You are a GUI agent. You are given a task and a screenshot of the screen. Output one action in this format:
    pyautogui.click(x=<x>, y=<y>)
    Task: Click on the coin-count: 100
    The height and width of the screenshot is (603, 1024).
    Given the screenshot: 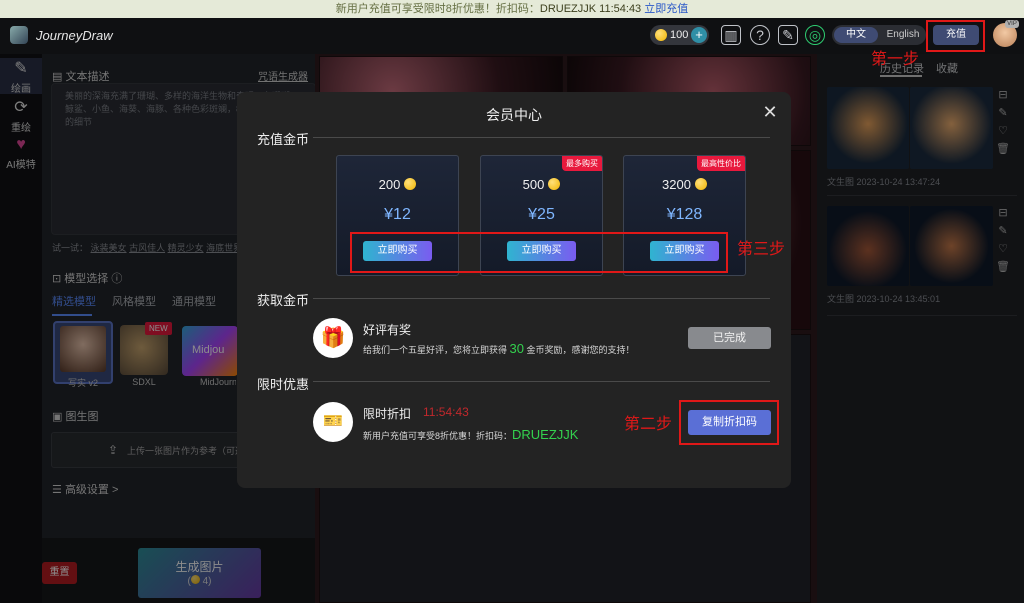 What is the action you would take?
    pyautogui.click(x=679, y=35)
    